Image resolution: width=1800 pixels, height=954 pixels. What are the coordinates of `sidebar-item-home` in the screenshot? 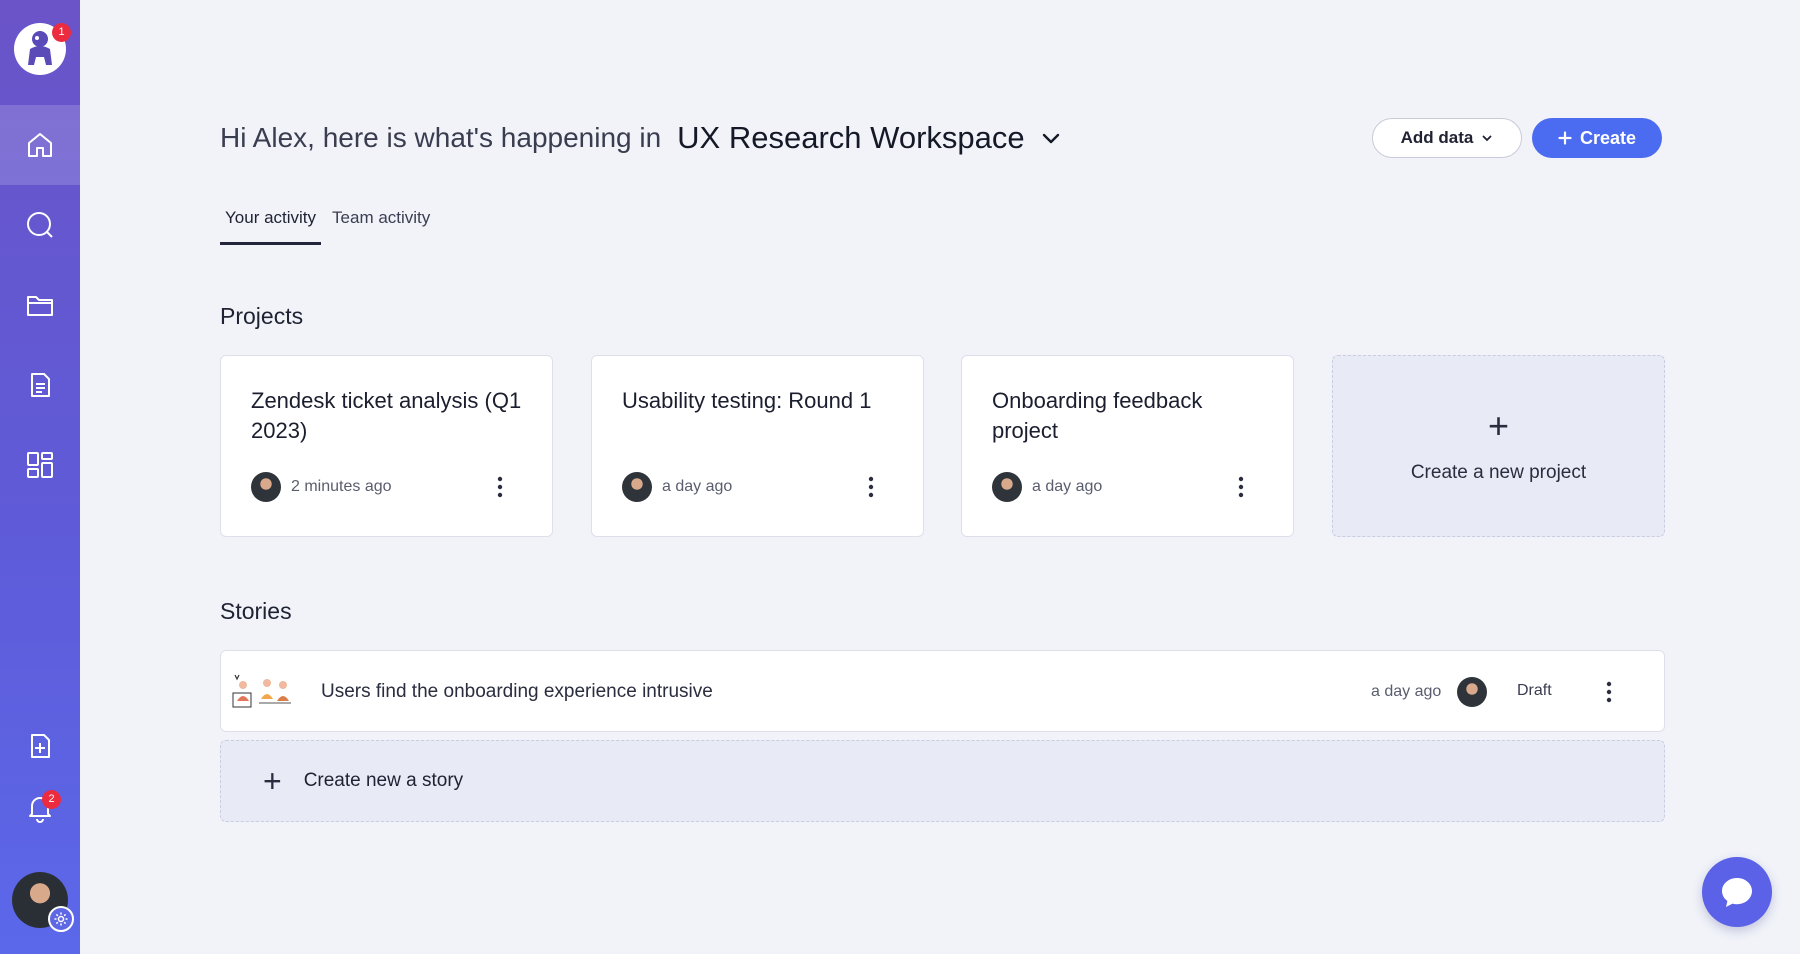 It's located at (40, 145).